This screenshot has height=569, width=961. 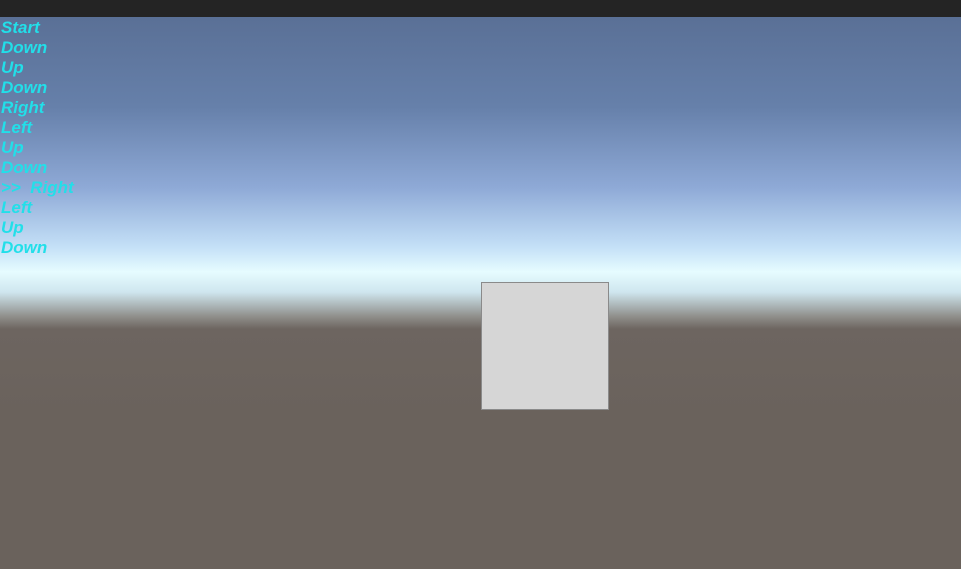 What do you see at coordinates (545, 346) in the screenshot?
I see `cube` at bounding box center [545, 346].